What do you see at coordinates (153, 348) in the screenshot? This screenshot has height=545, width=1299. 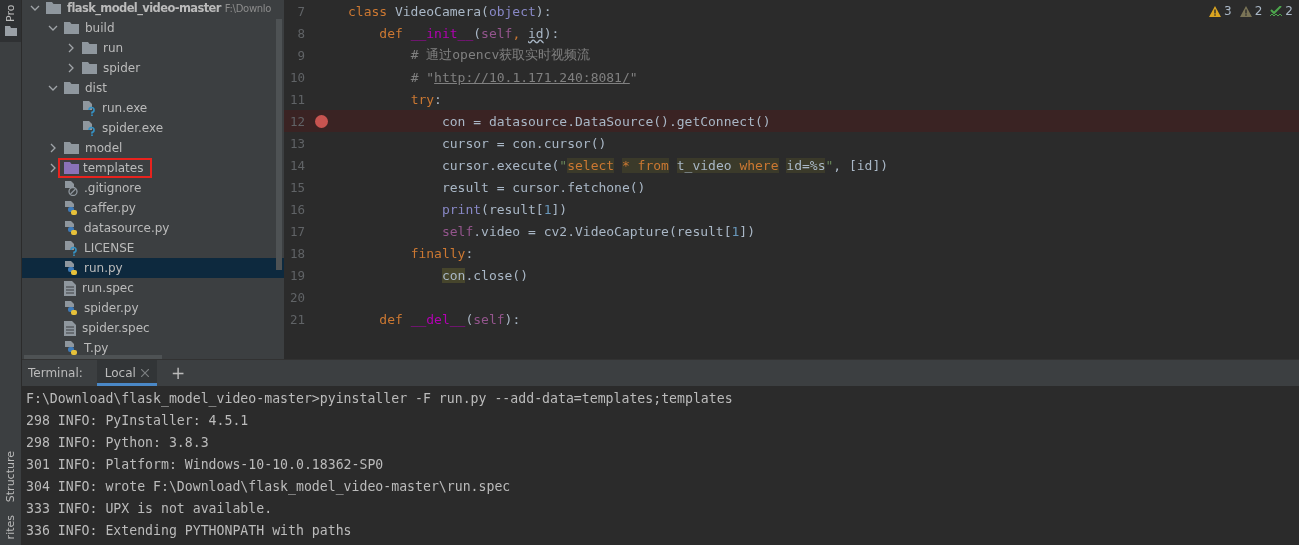 I see `tree-item: T.py` at bounding box center [153, 348].